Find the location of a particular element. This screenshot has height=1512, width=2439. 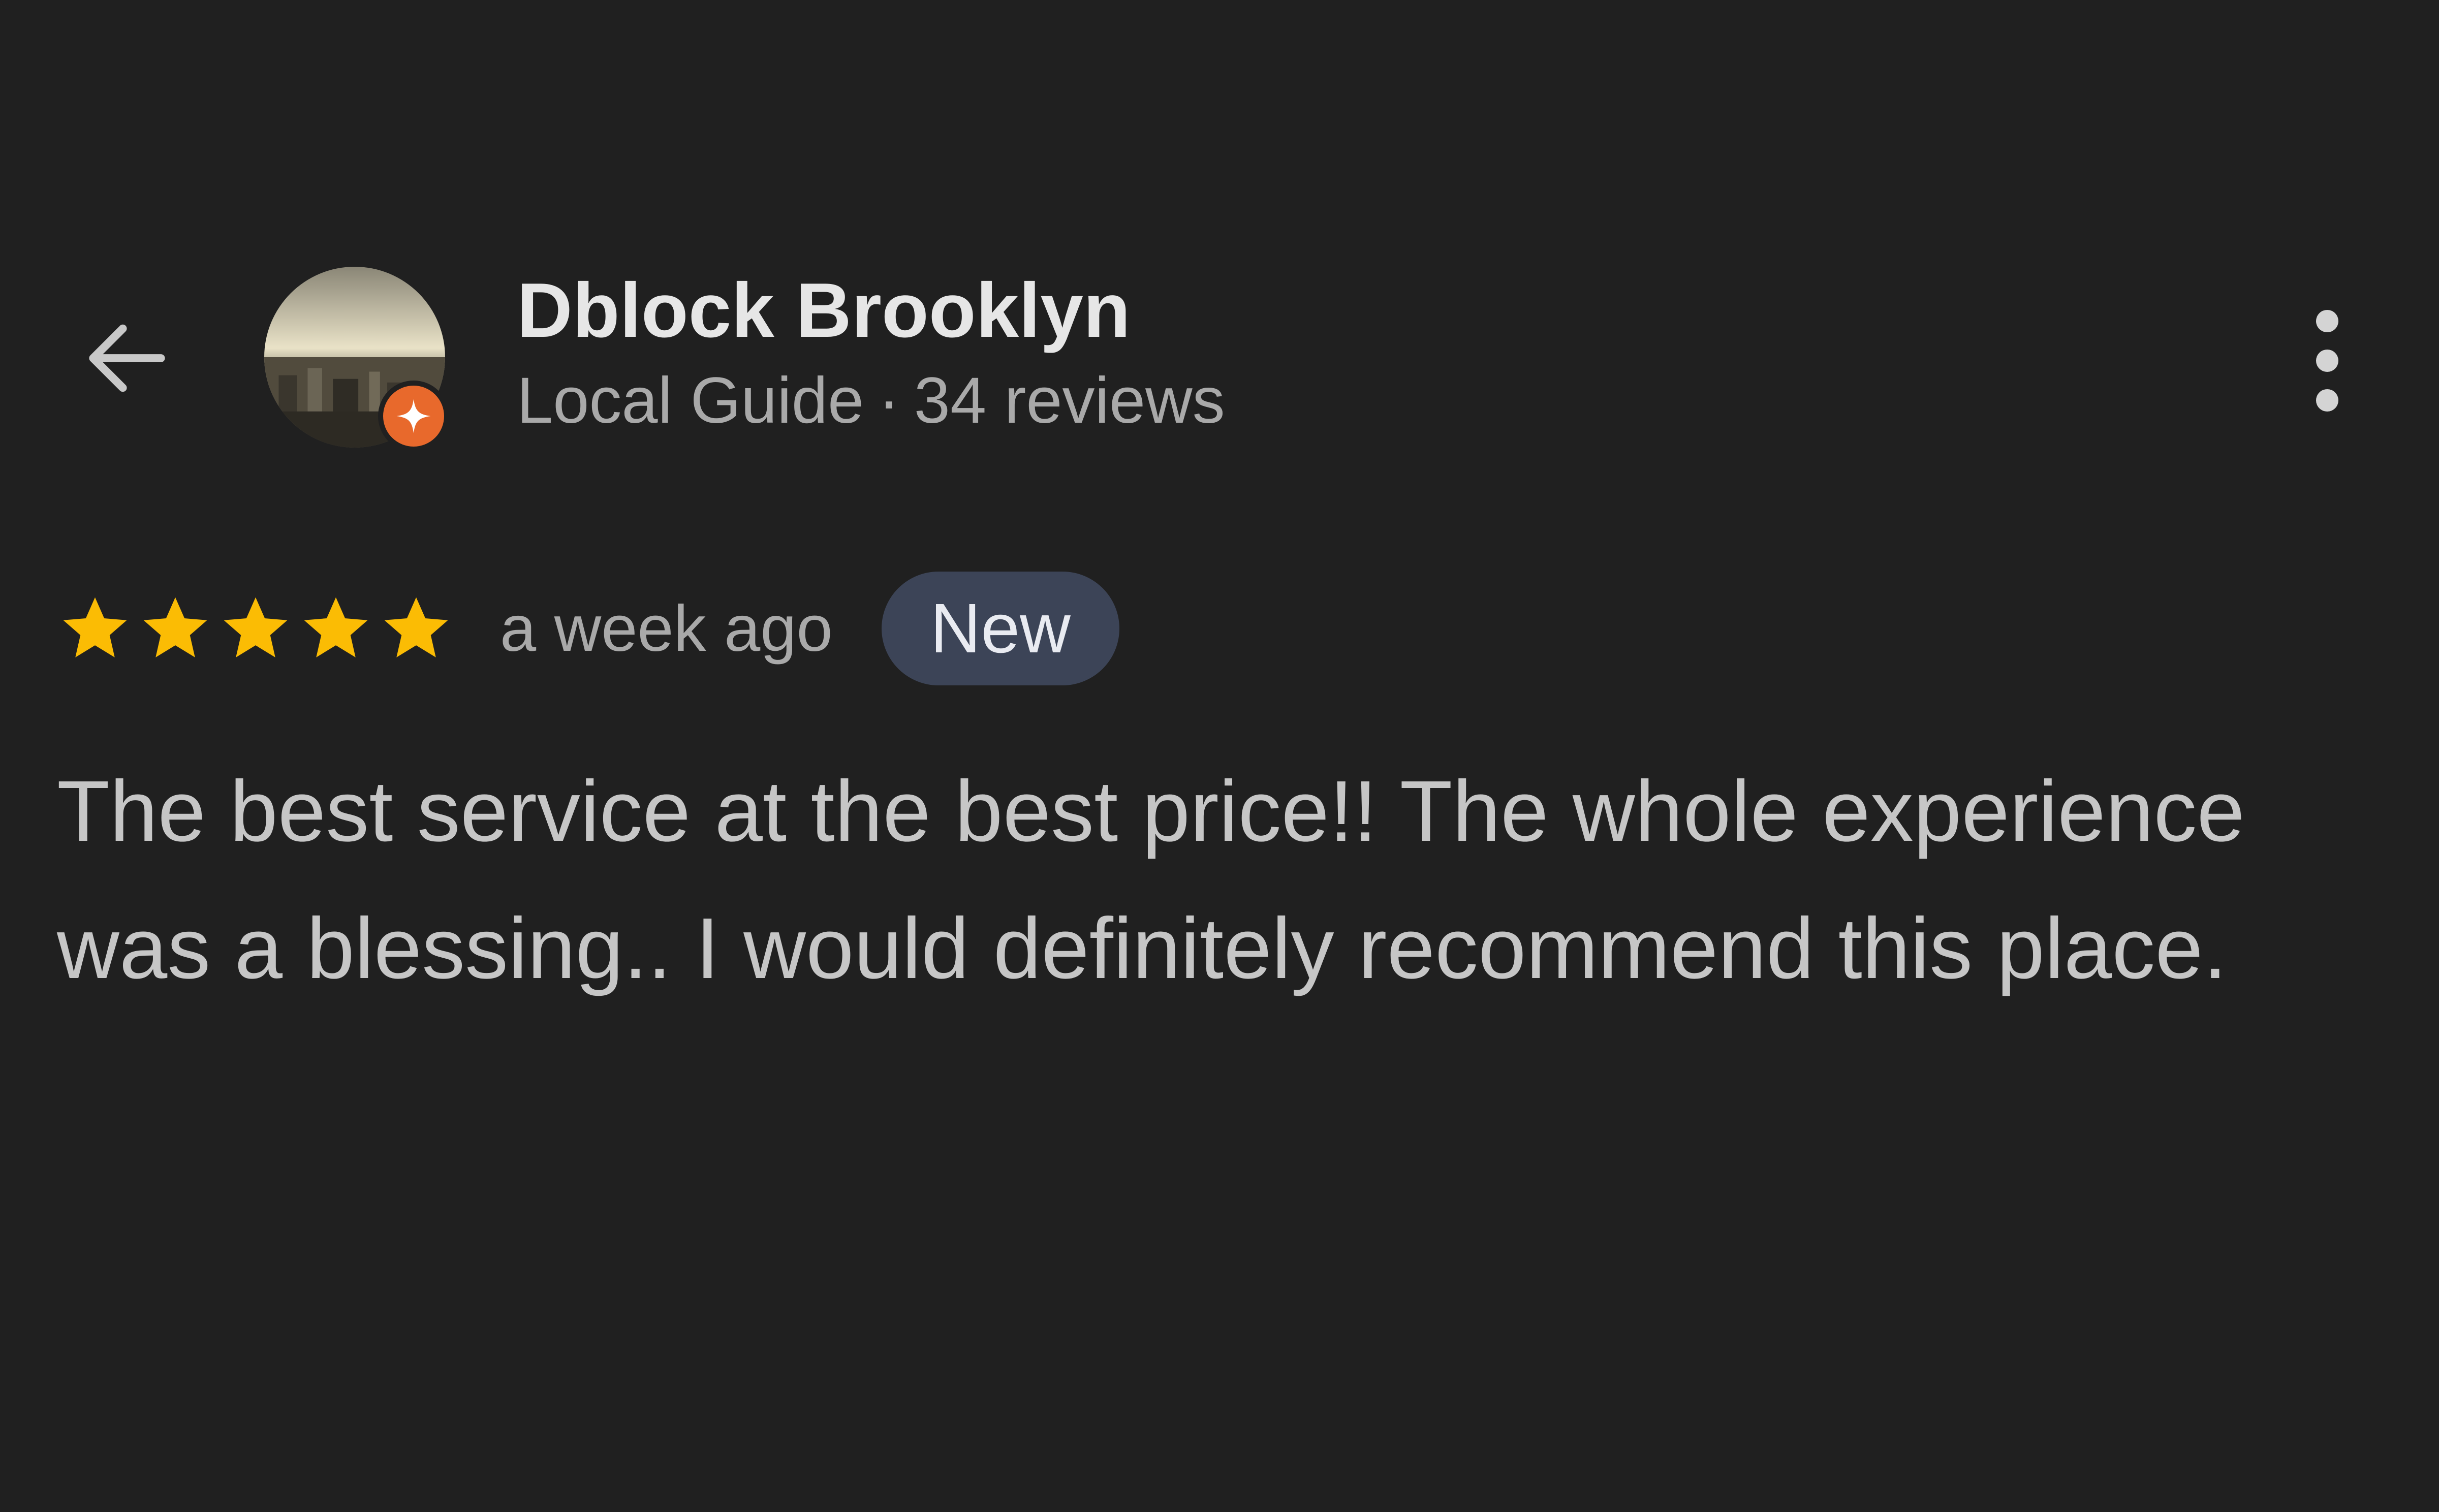

reviewer-level: Local Guide is located at coordinates (691, 400).